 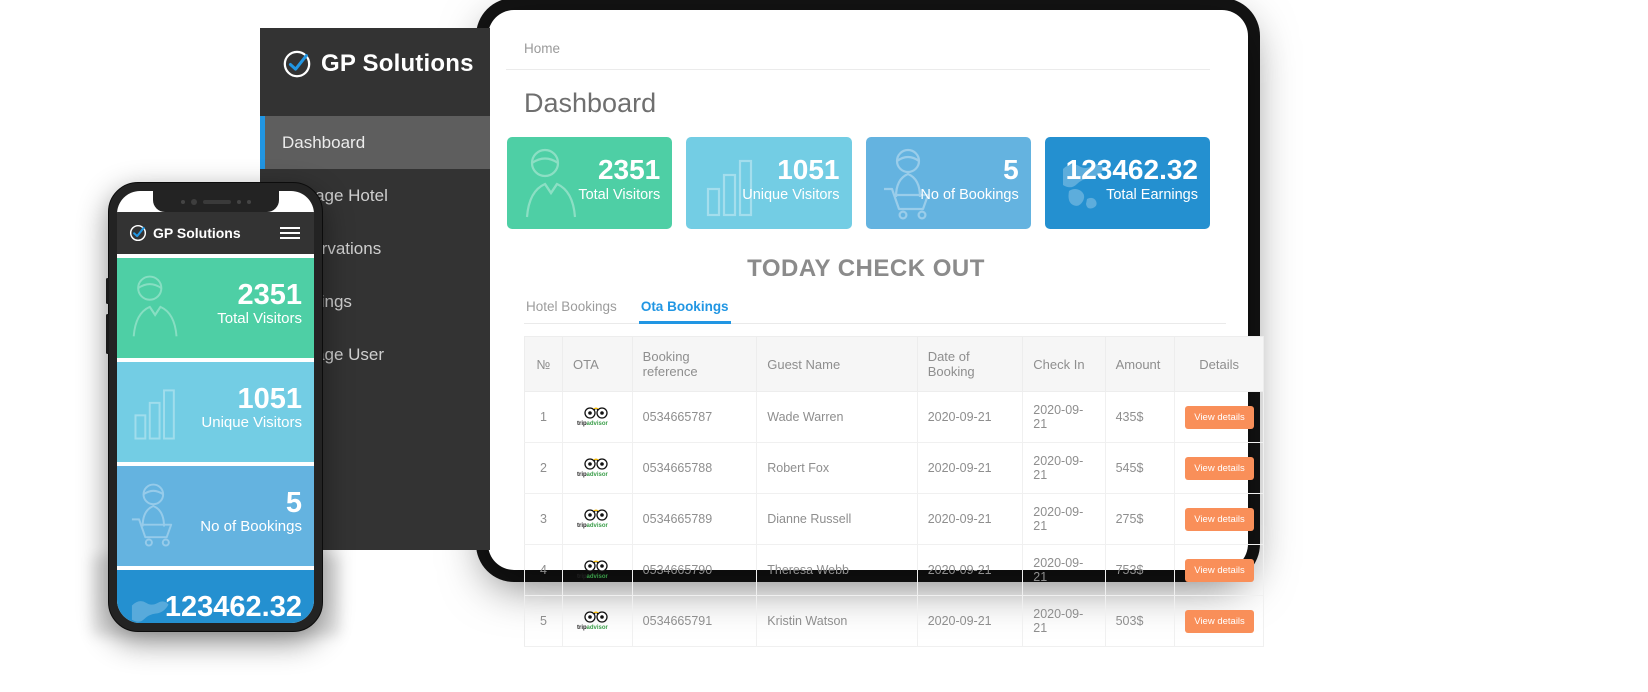 I want to click on phone-stat-card-unique-visitors: 1051 Unique Visitors, so click(x=215, y=412).